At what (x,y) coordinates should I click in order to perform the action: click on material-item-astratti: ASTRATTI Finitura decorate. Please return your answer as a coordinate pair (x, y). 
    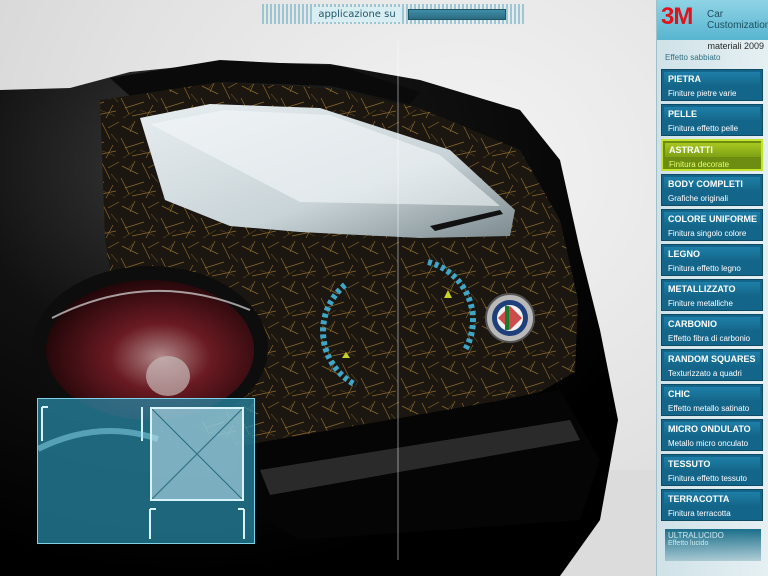
    Looking at the image, I should click on (712, 155).